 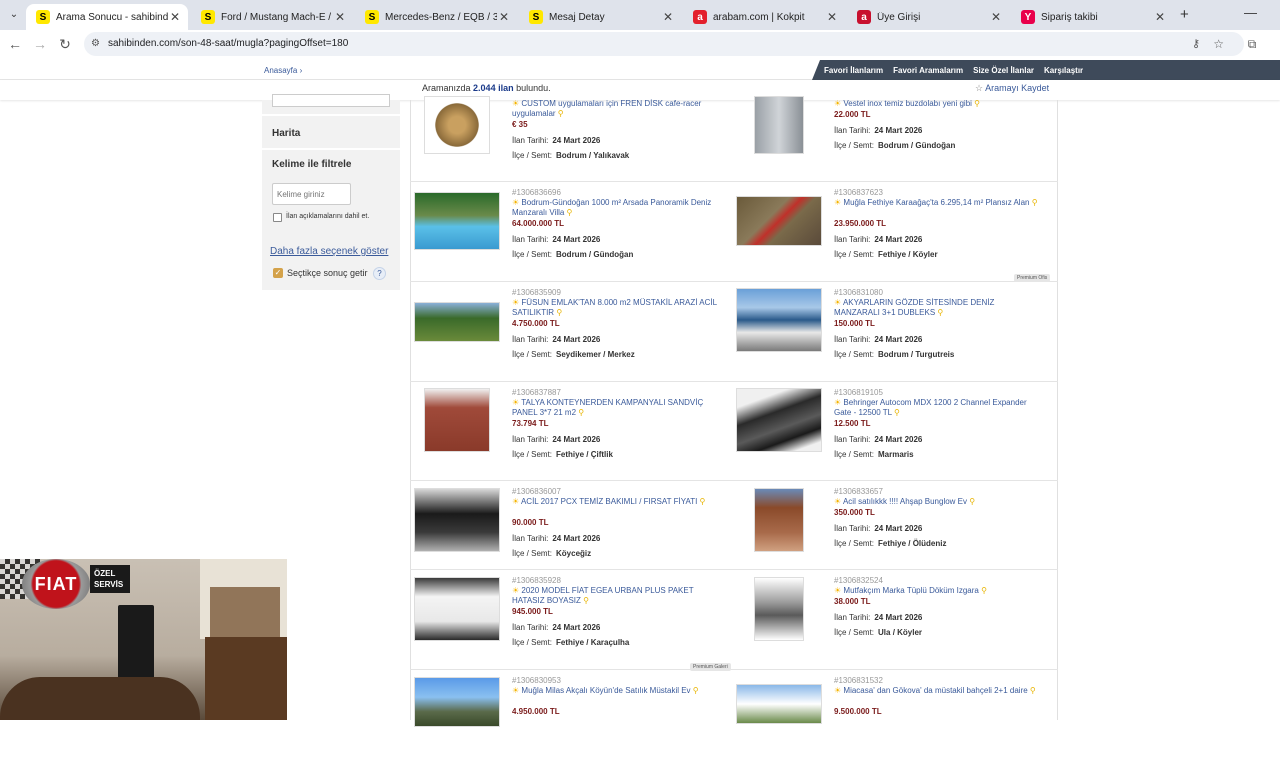 What do you see at coordinates (1063, 70) in the screenshot?
I see `nav-link-compare: Karşılaştır` at bounding box center [1063, 70].